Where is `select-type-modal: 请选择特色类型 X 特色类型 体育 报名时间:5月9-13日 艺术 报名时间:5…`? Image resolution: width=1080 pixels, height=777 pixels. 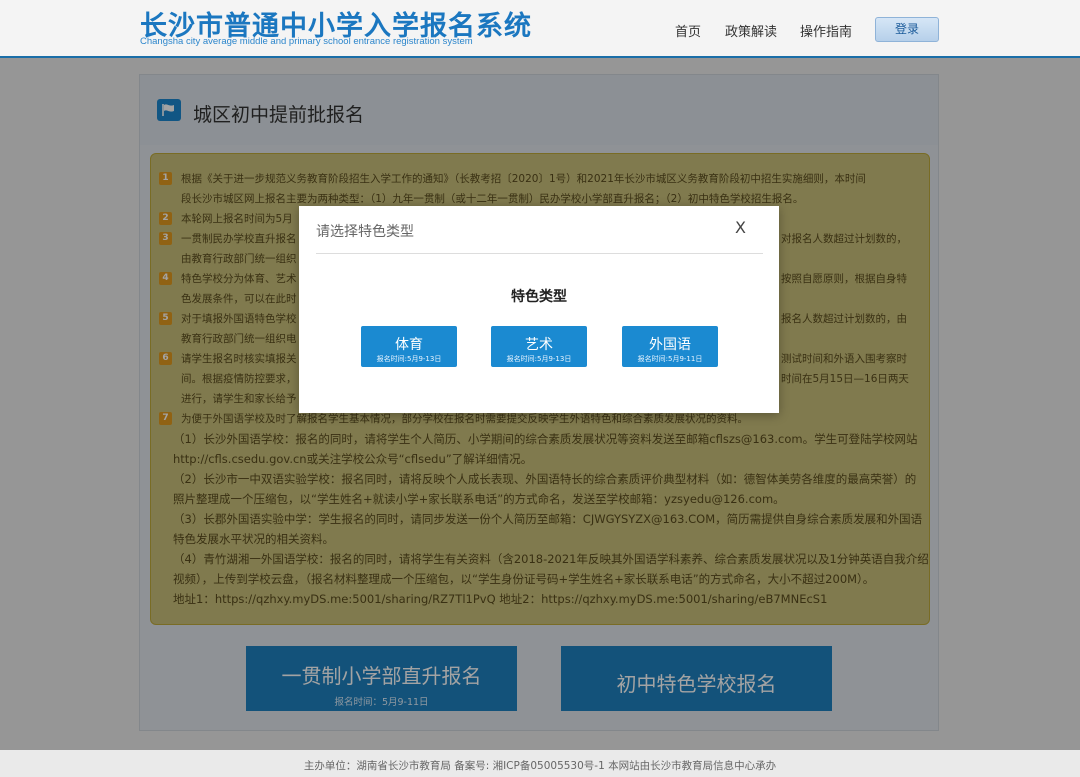 select-type-modal: 请选择特色类型 X 特色类型 体育 报名时间:5月9-13日 艺术 报名时间:5… is located at coordinates (539, 309).